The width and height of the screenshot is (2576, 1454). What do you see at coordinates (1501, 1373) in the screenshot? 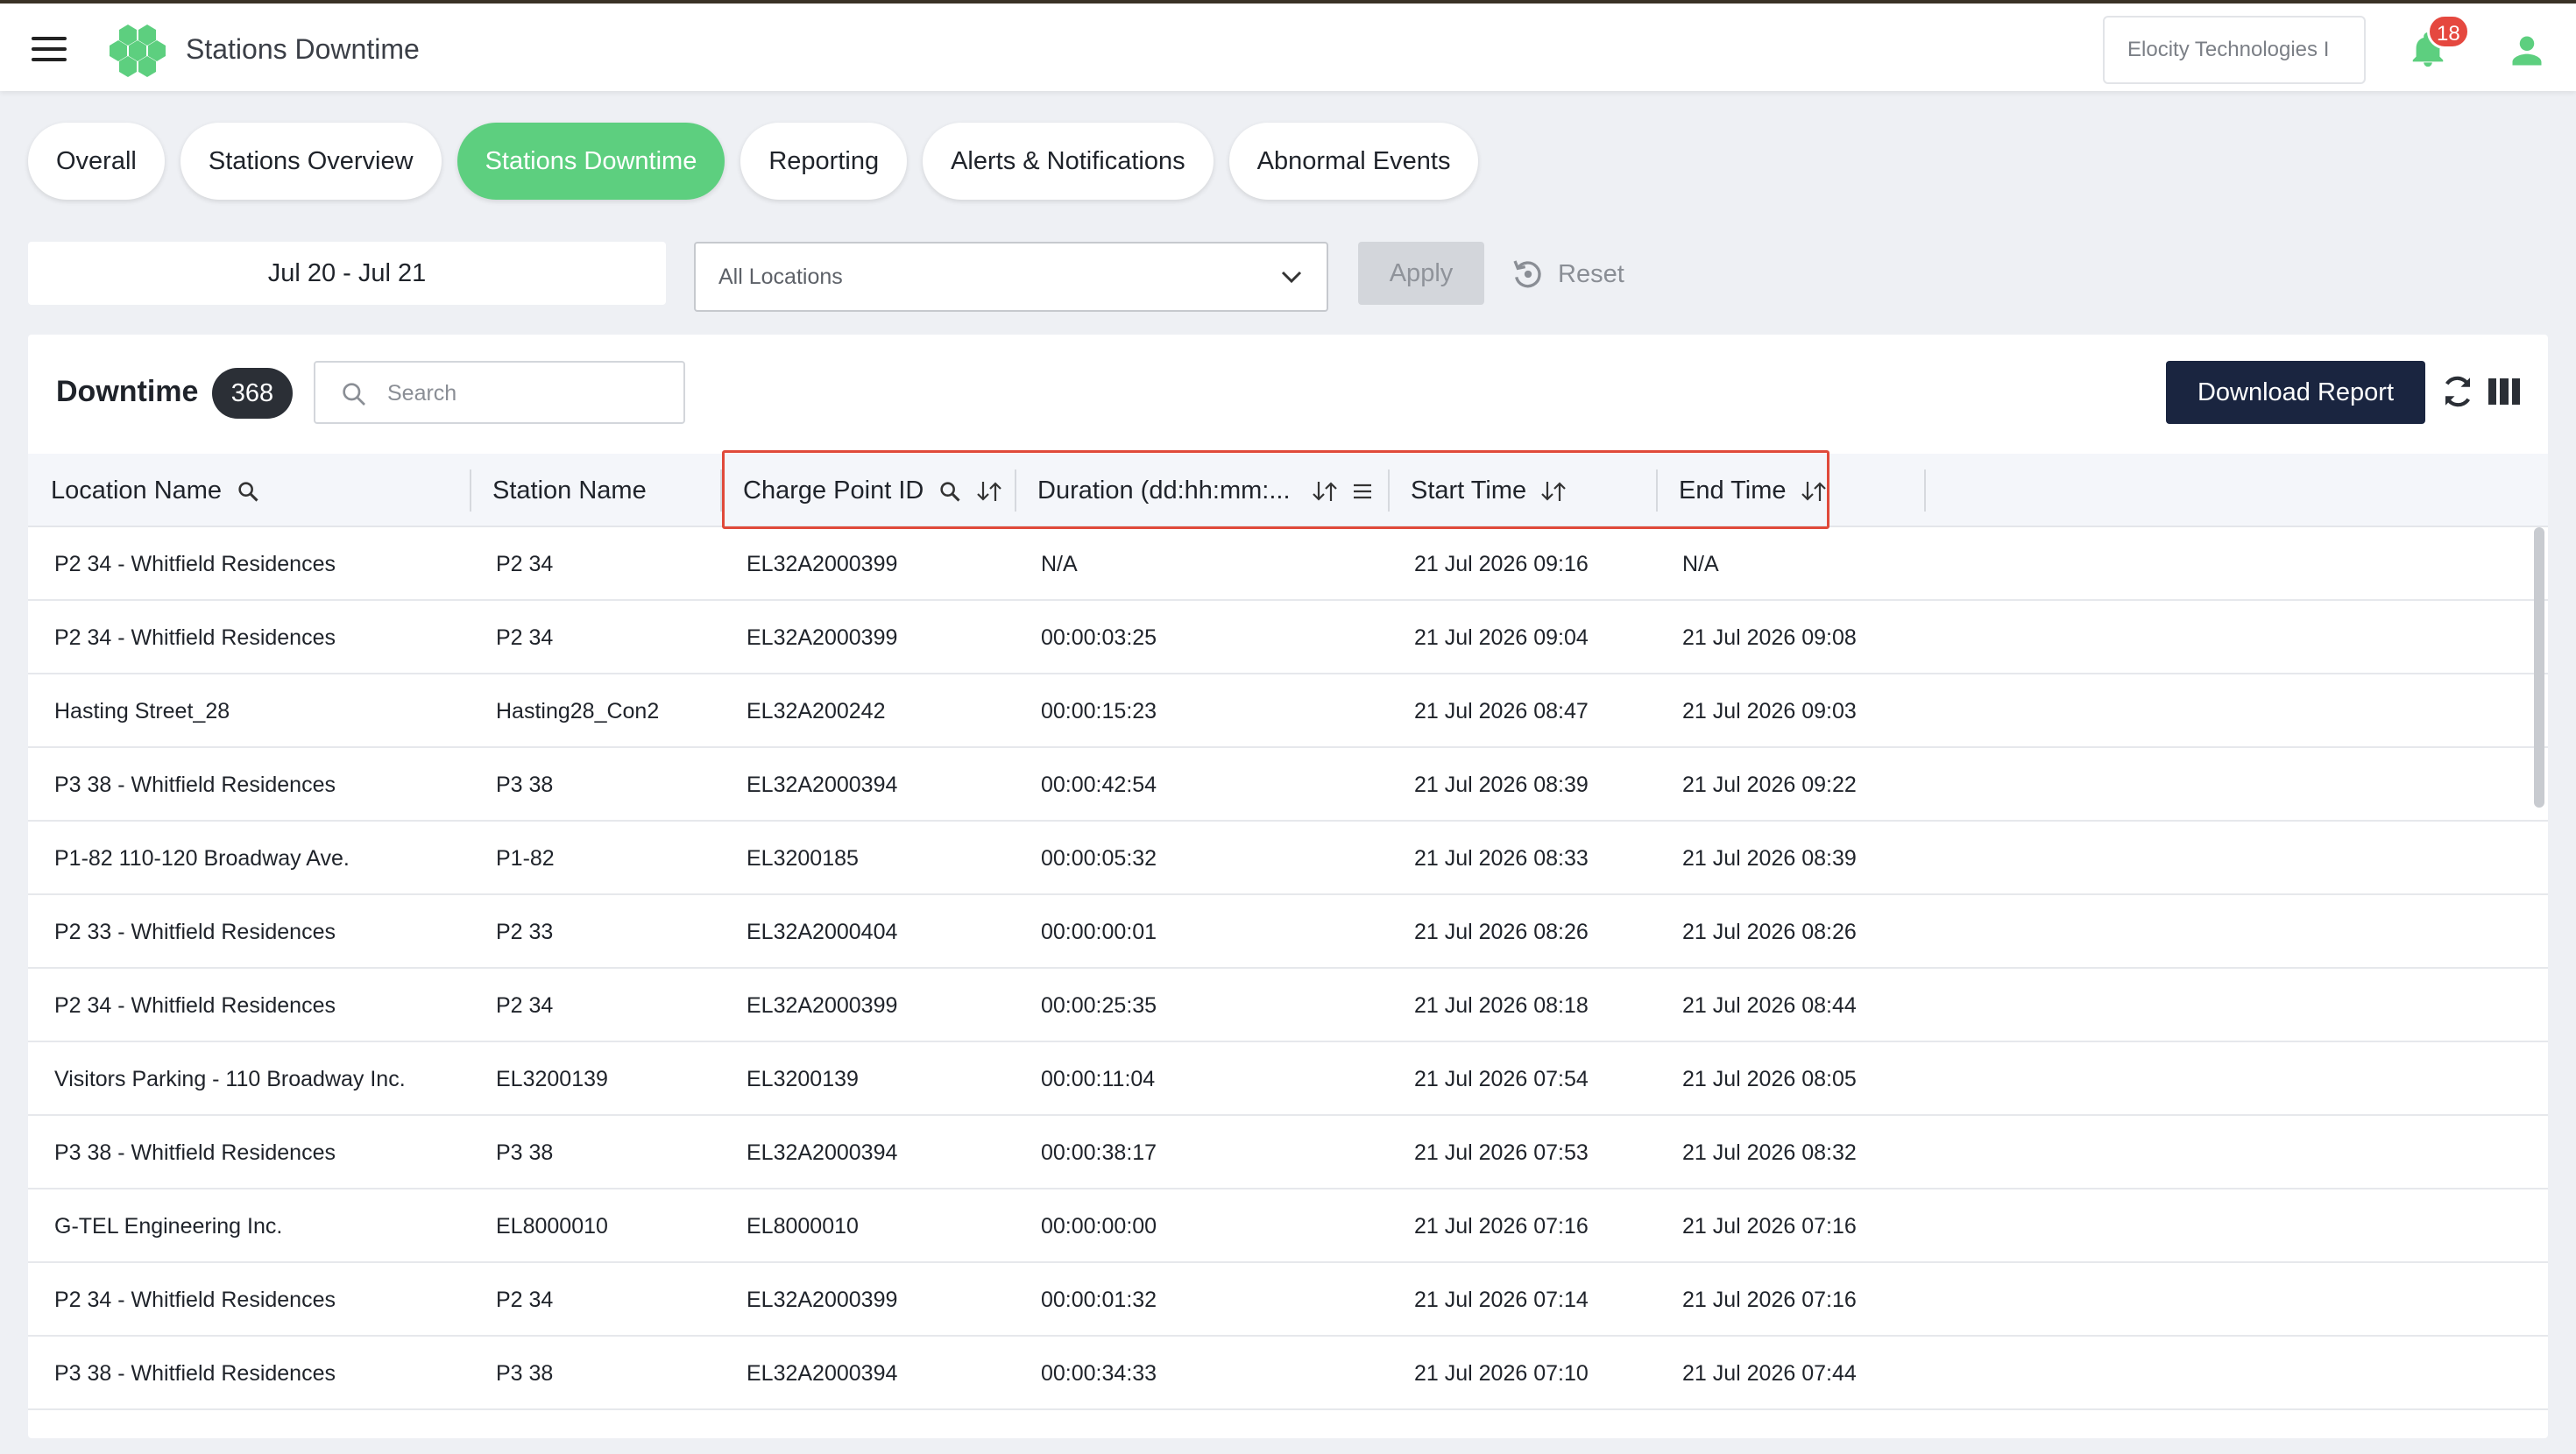
I see `cell-start-time: 21 Jul 2026 07:10` at bounding box center [1501, 1373].